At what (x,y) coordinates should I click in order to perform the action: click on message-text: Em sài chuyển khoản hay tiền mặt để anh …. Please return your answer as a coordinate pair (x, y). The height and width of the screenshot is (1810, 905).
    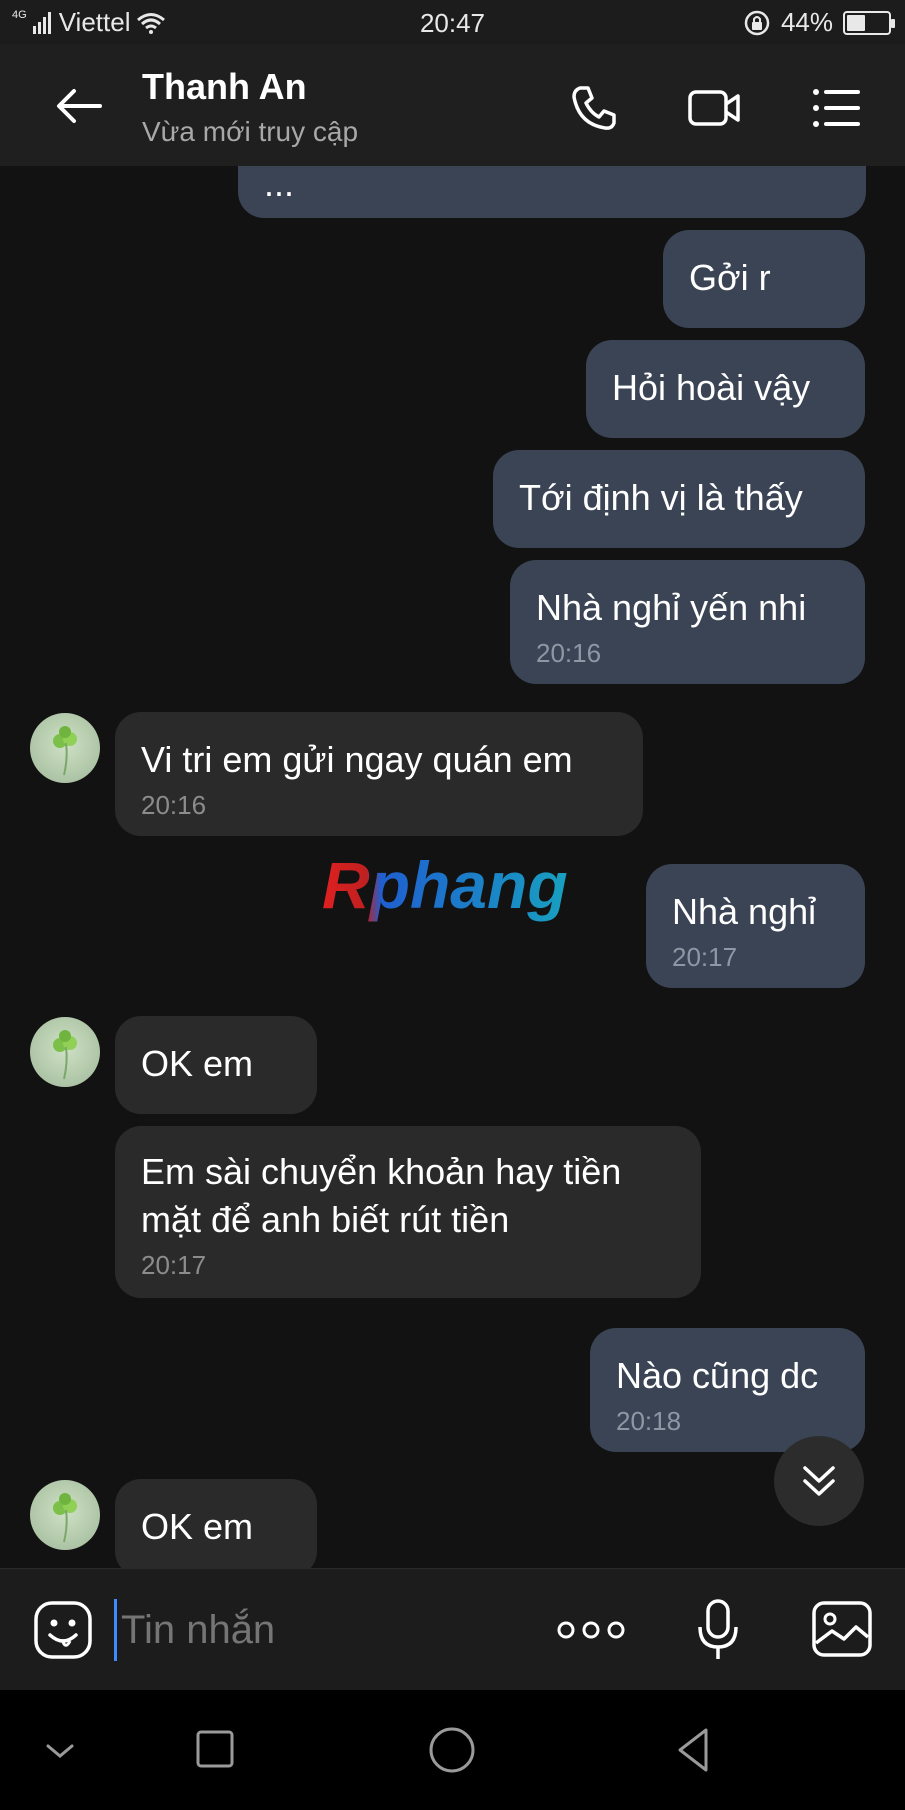
    Looking at the image, I should click on (381, 1195).